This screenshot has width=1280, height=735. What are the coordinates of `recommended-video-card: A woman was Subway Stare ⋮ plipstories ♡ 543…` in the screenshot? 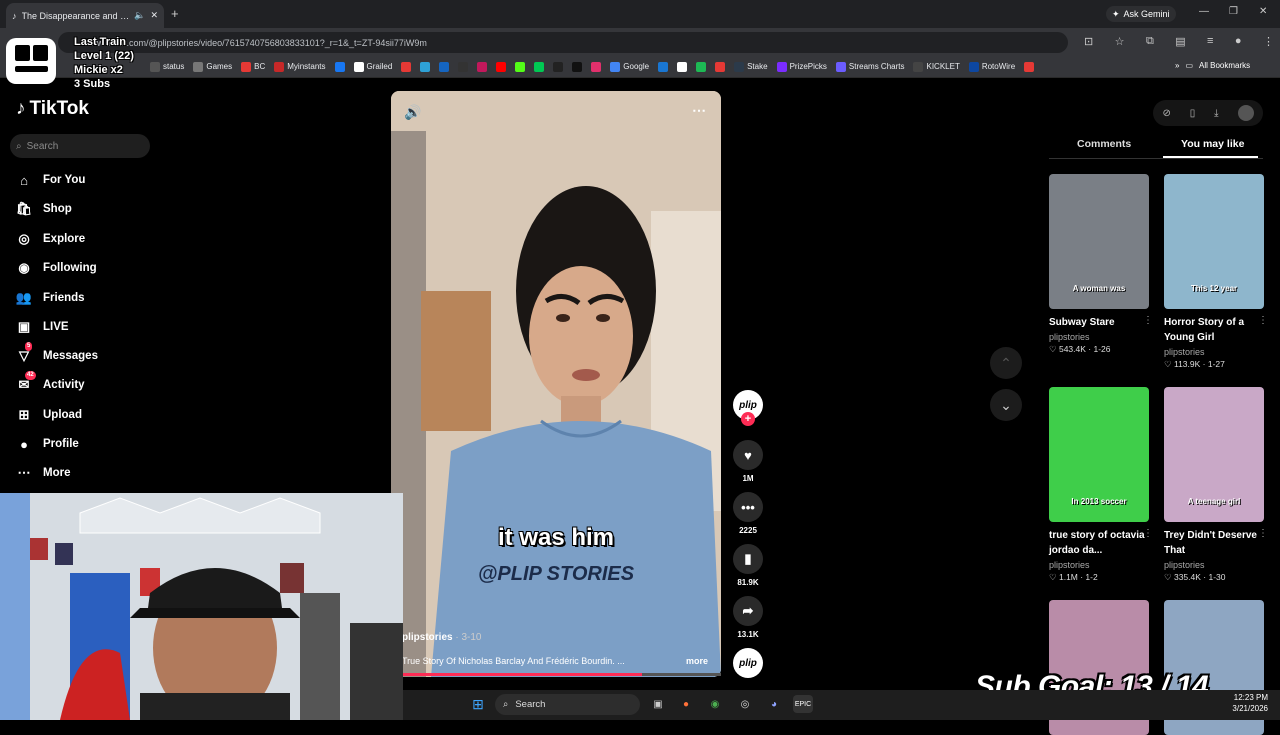 It's located at (1101, 264).